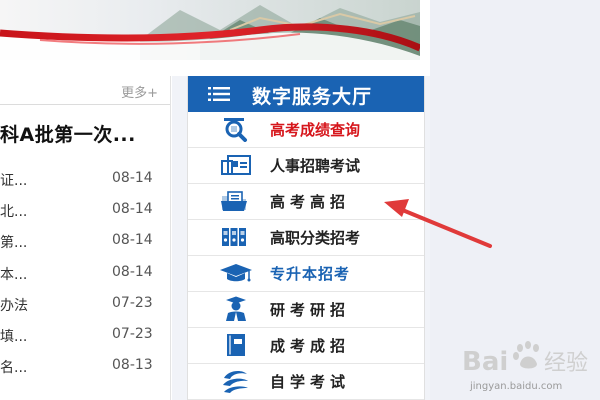 The height and width of the screenshot is (400, 600). I want to click on news-item: 第... 08-14, so click(85, 243).